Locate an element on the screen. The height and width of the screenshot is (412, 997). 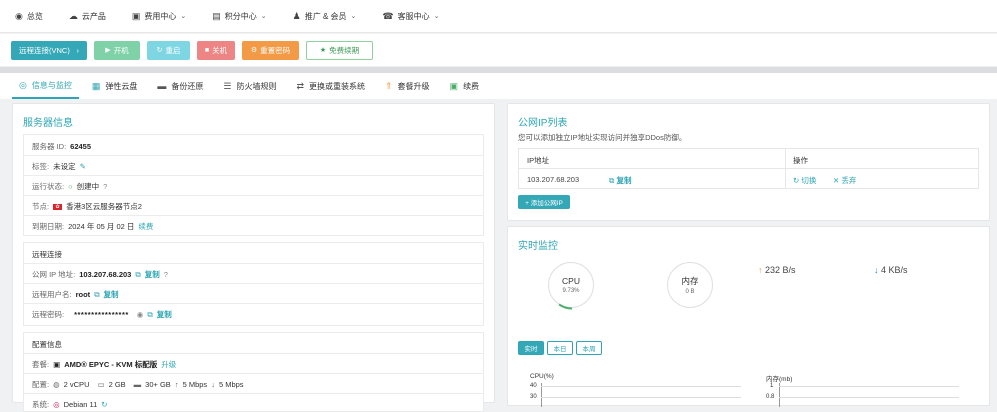
renew-link: 续费 is located at coordinates (145, 226).